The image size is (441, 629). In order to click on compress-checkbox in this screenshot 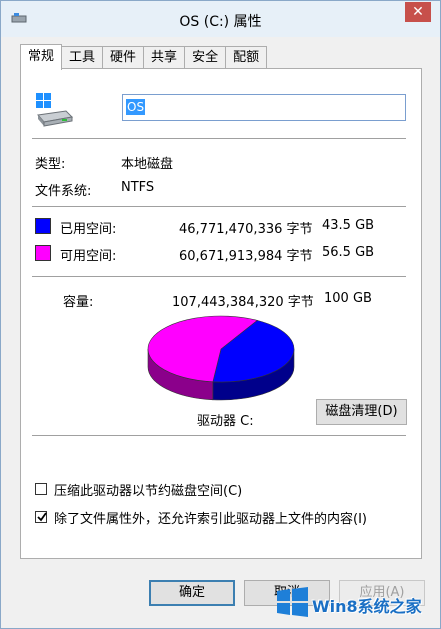, I will do `click(41, 489)`.